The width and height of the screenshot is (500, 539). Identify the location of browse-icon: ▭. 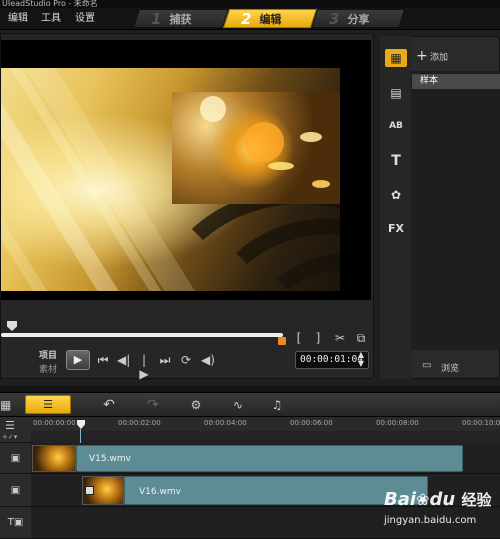
(426, 365).